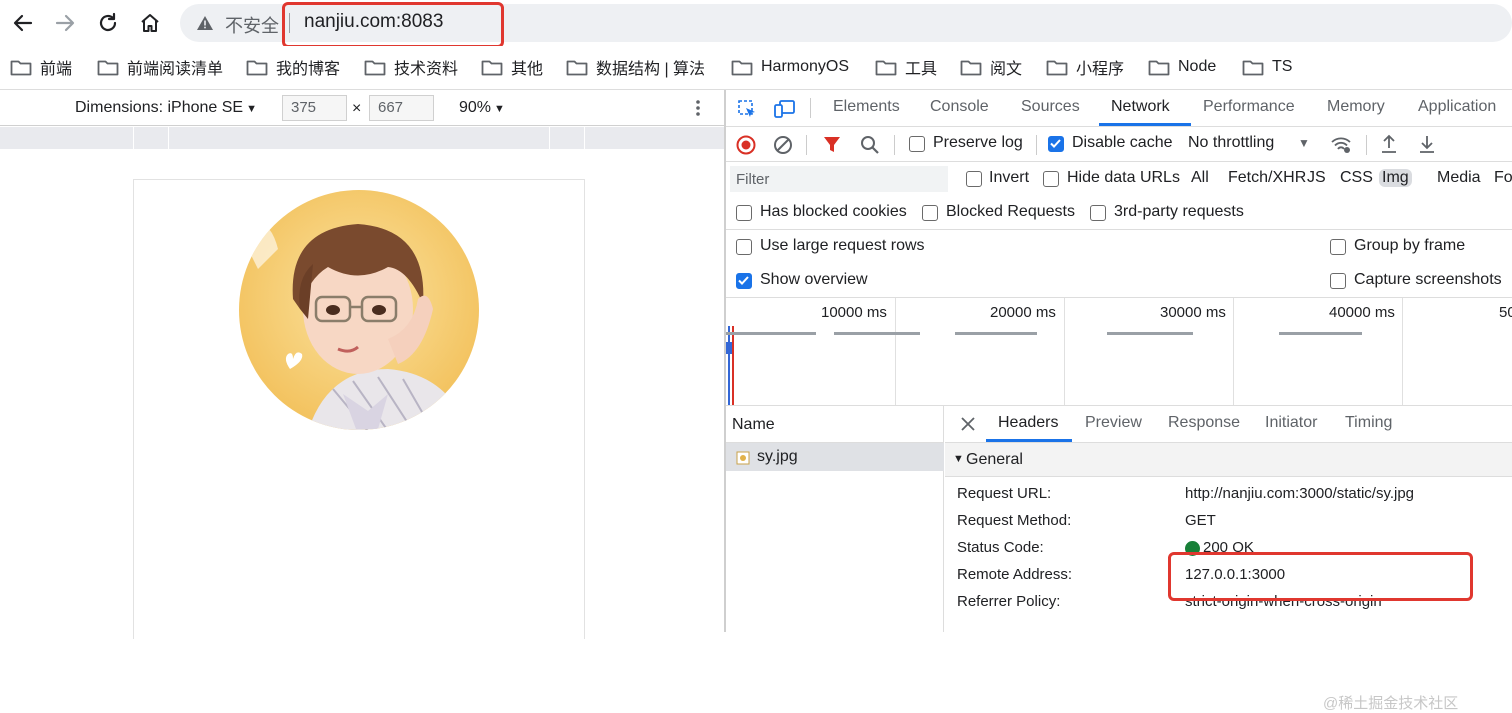 The width and height of the screenshot is (1512, 713). I want to click on bookmark-folder: 数据结构 | 算法, so click(635, 67).